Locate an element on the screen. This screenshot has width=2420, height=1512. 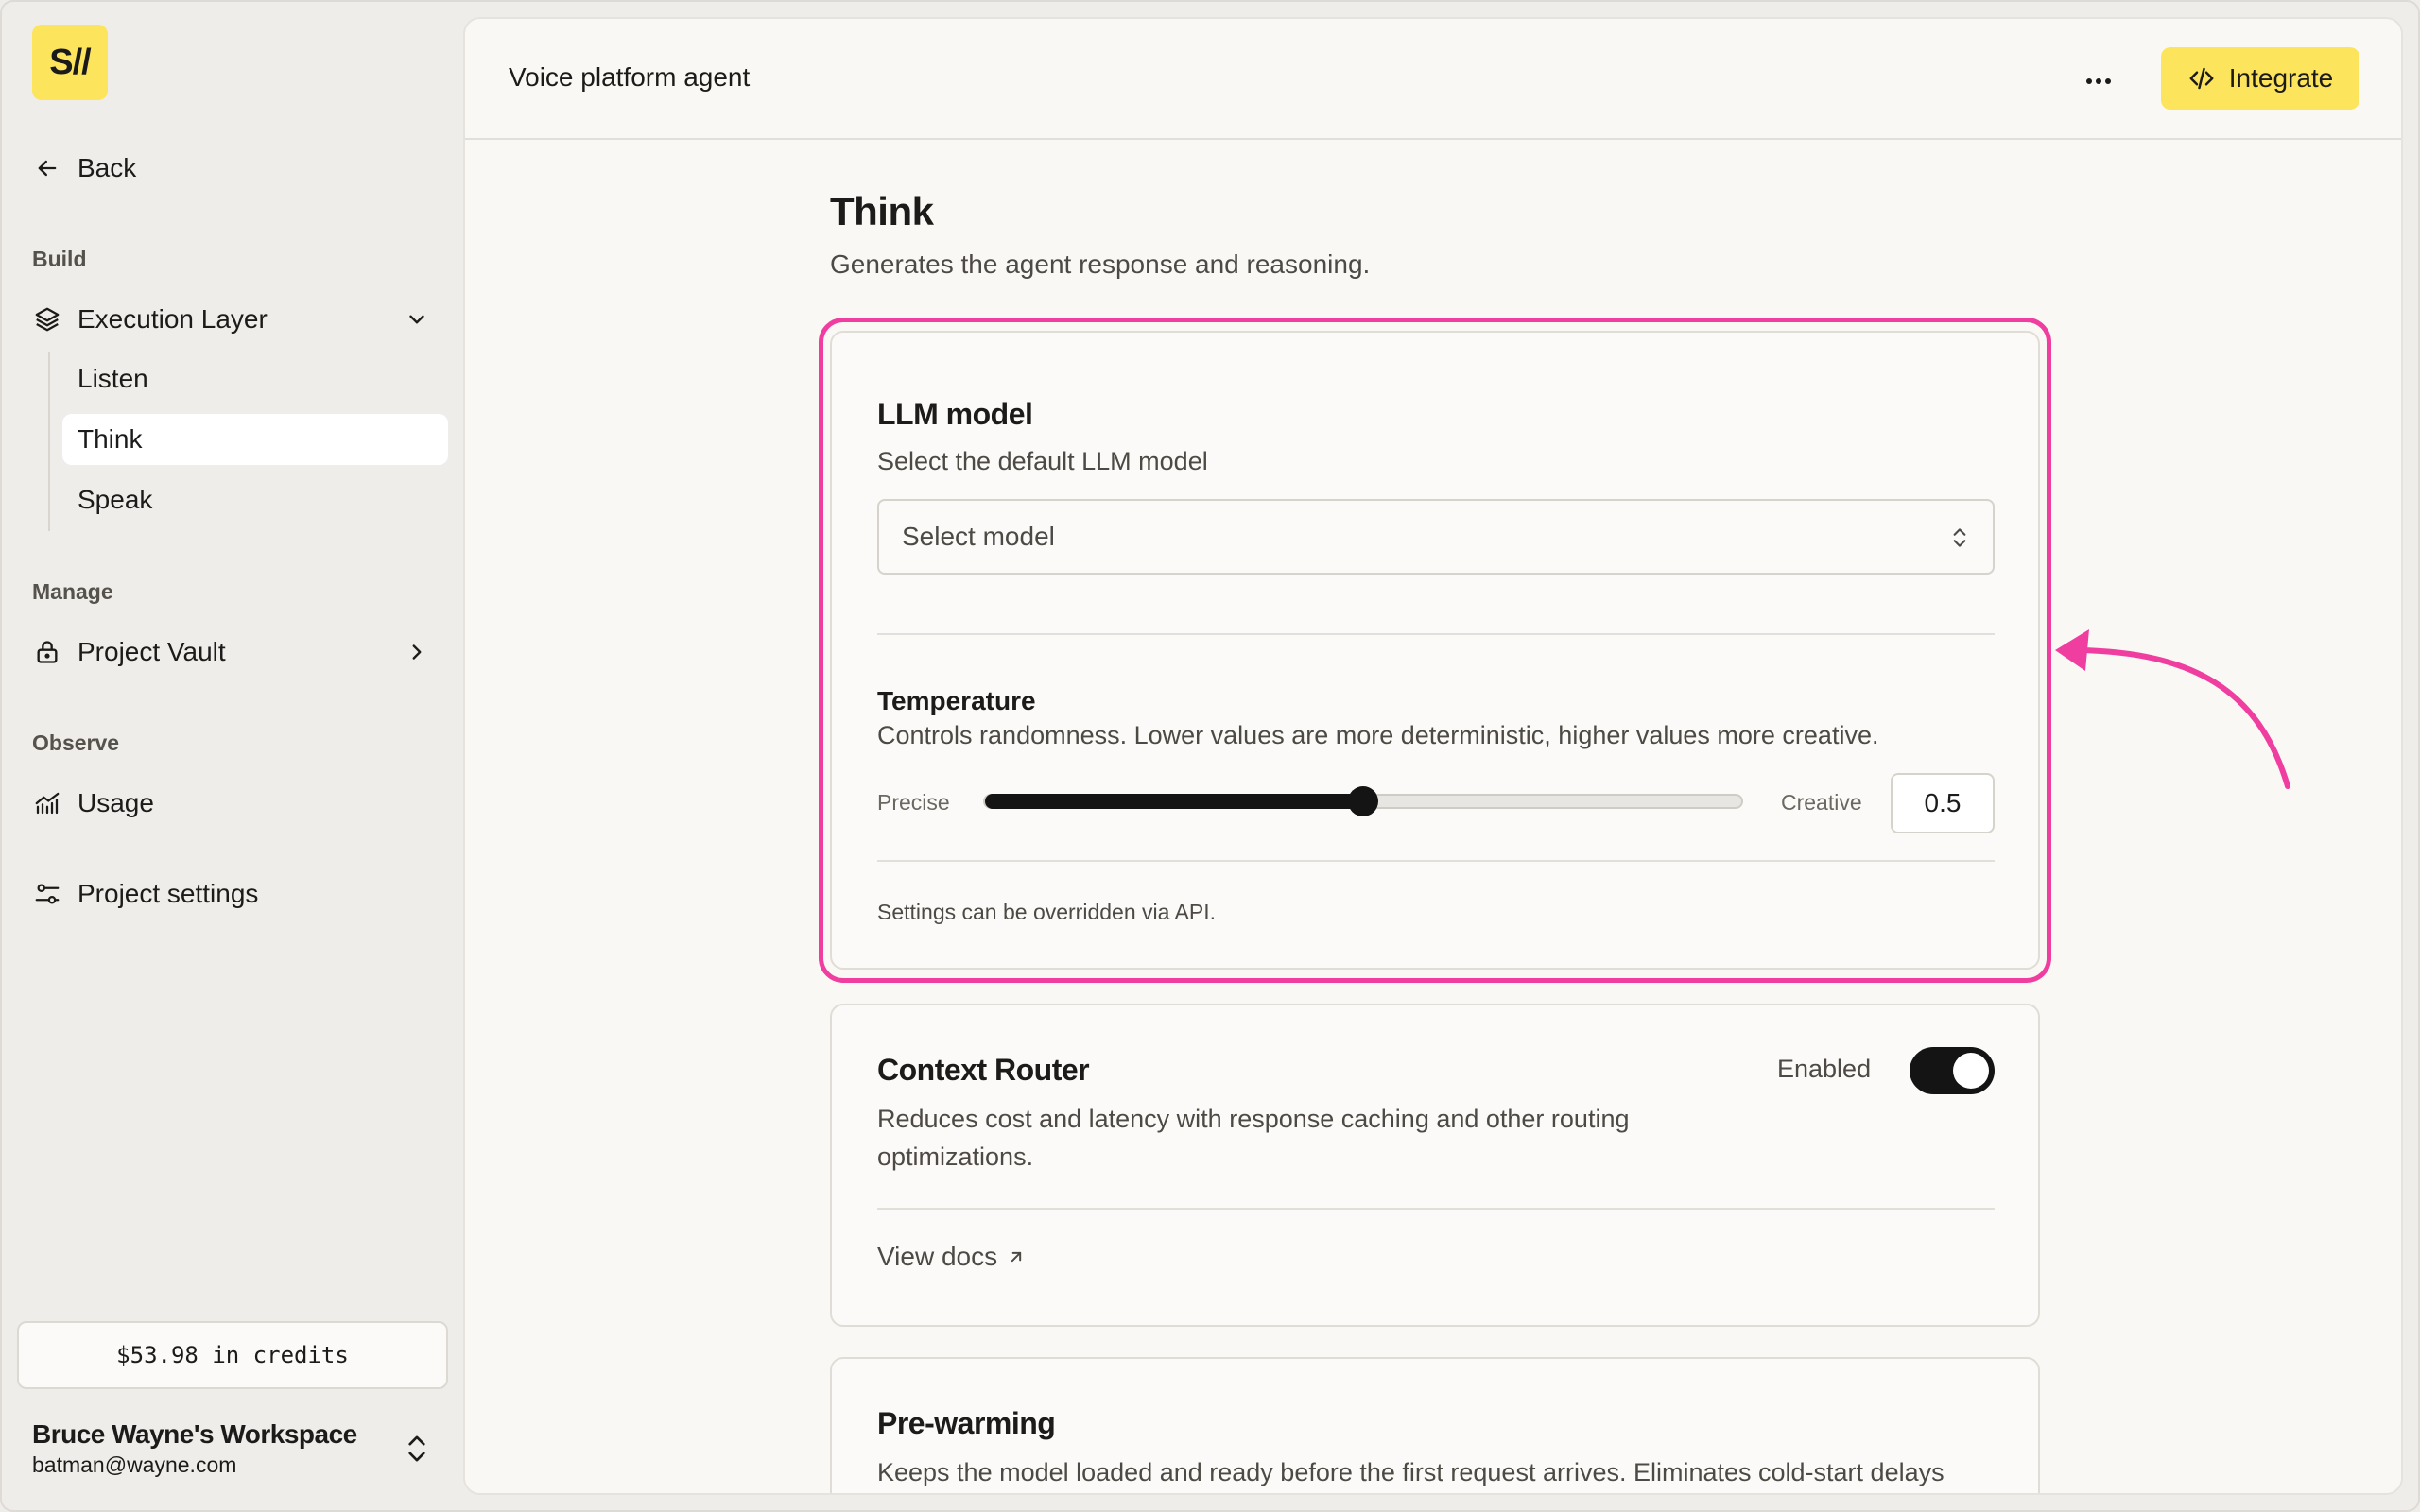
llm-model-title: LLM model is located at coordinates (955, 414).